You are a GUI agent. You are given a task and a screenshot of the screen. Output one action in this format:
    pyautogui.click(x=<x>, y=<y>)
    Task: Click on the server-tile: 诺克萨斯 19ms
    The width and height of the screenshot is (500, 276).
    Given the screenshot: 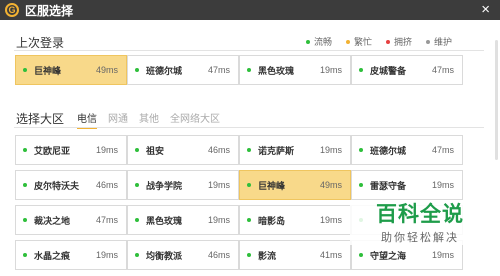 What is the action you would take?
    pyautogui.click(x=295, y=150)
    